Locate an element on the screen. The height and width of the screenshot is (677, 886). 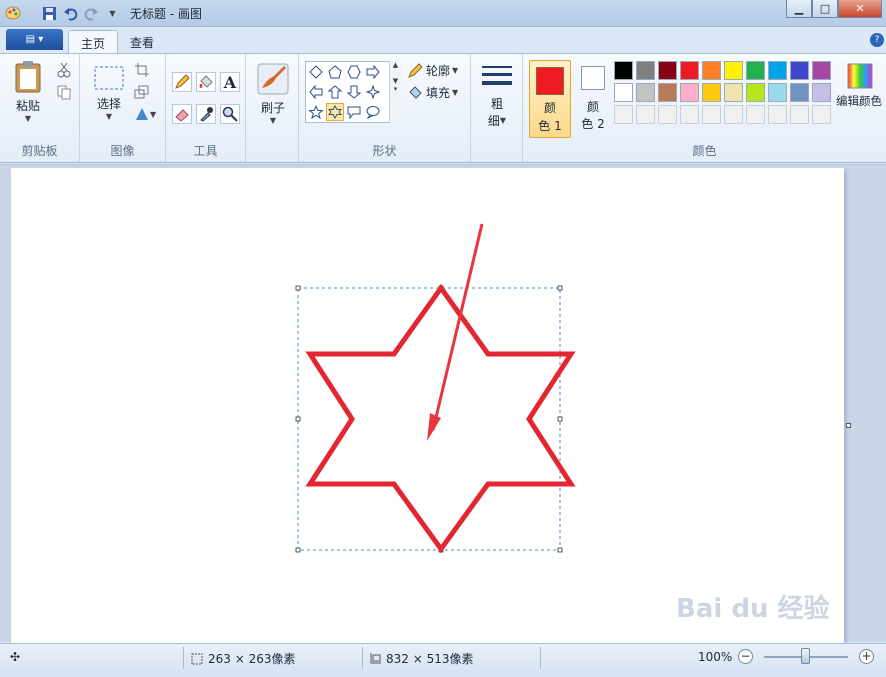
shape-pentagon is located at coordinates (335, 72).